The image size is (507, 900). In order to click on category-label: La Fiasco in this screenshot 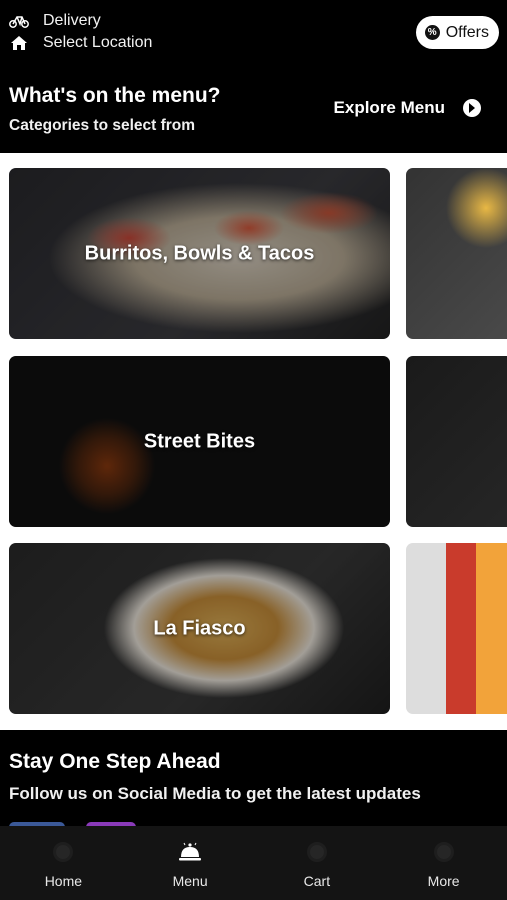, I will do `click(199, 628)`.